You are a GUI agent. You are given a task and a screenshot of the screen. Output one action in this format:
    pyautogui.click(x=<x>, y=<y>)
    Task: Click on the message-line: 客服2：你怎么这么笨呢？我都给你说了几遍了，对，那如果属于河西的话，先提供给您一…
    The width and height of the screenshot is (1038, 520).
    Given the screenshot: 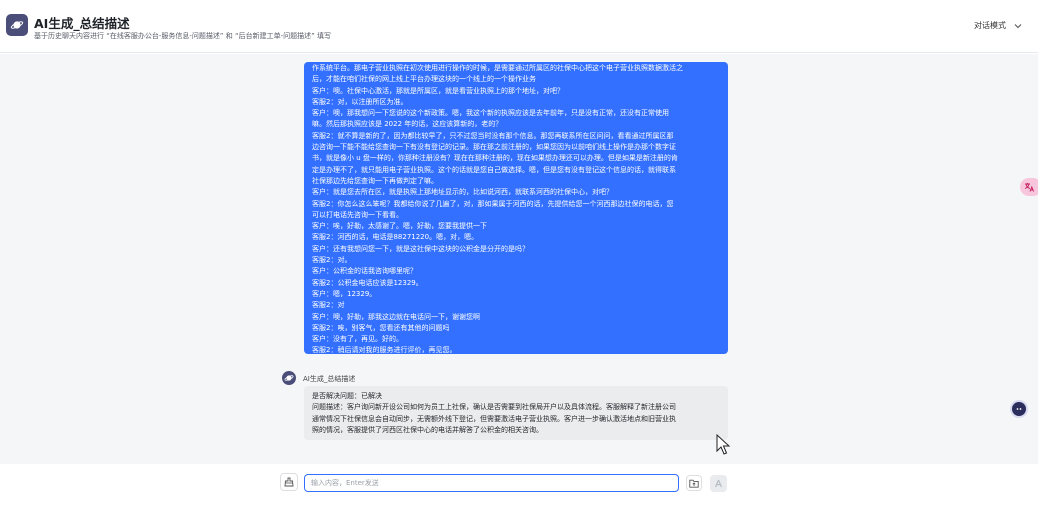 What is the action you would take?
    pyautogui.click(x=493, y=203)
    